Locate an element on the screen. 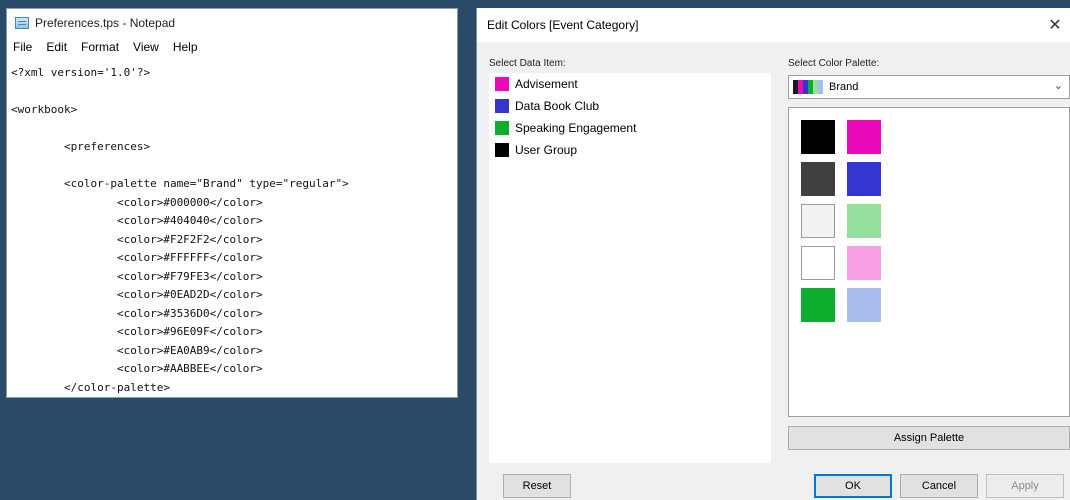 The height and width of the screenshot is (500, 1070). text-line: <color>#0EAD2D</color> is located at coordinates (137, 294).